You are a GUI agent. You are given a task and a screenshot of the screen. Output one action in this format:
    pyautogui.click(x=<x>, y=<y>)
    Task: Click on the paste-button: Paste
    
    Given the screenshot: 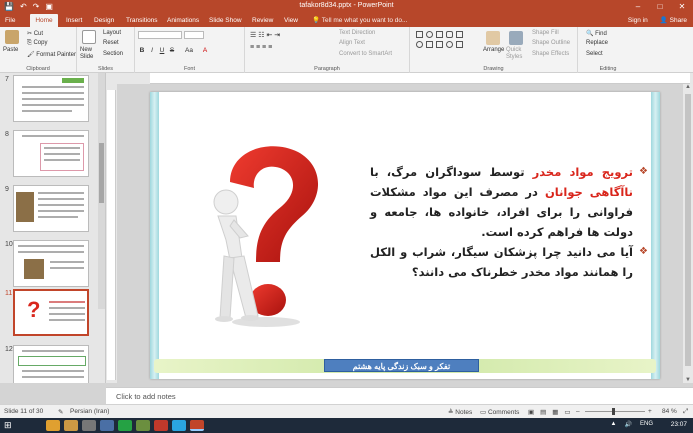 What is the action you would take?
    pyautogui.click(x=10, y=50)
    